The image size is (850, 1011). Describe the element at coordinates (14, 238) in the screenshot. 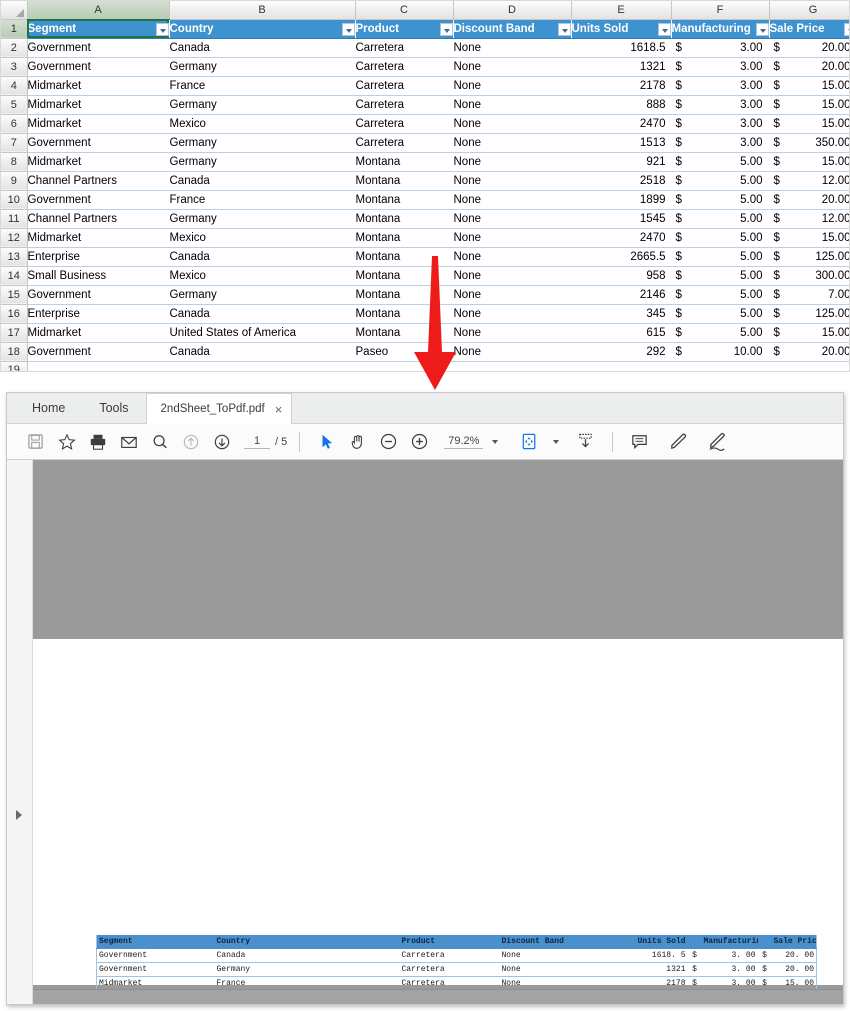

I see `row-header-12: 12` at that location.